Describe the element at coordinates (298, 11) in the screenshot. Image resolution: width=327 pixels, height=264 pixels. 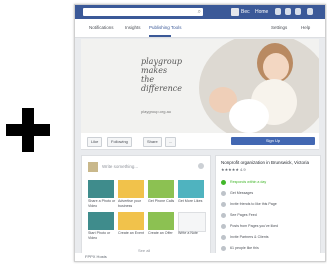
I see `notifications-icon` at that location.